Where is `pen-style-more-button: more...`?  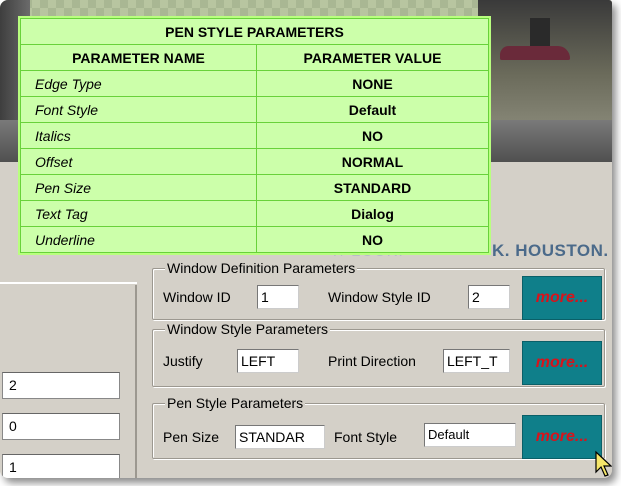 pen-style-more-button: more... is located at coordinates (562, 437).